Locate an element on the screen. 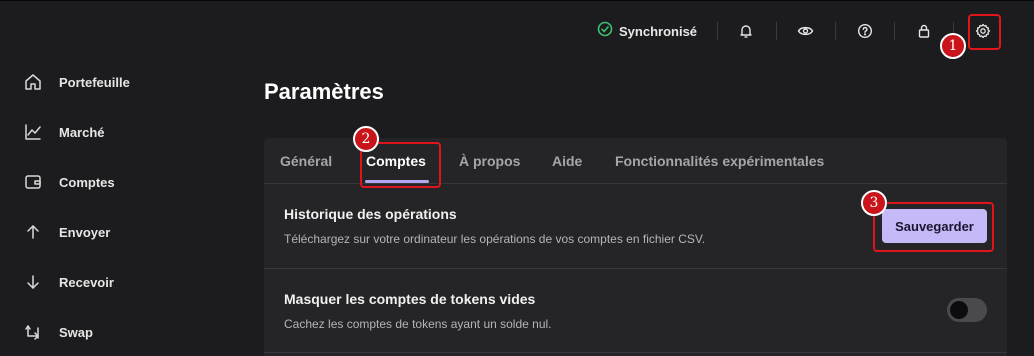  sidebar-item-portefeuille: Portefeuille is located at coordinates (117, 82).